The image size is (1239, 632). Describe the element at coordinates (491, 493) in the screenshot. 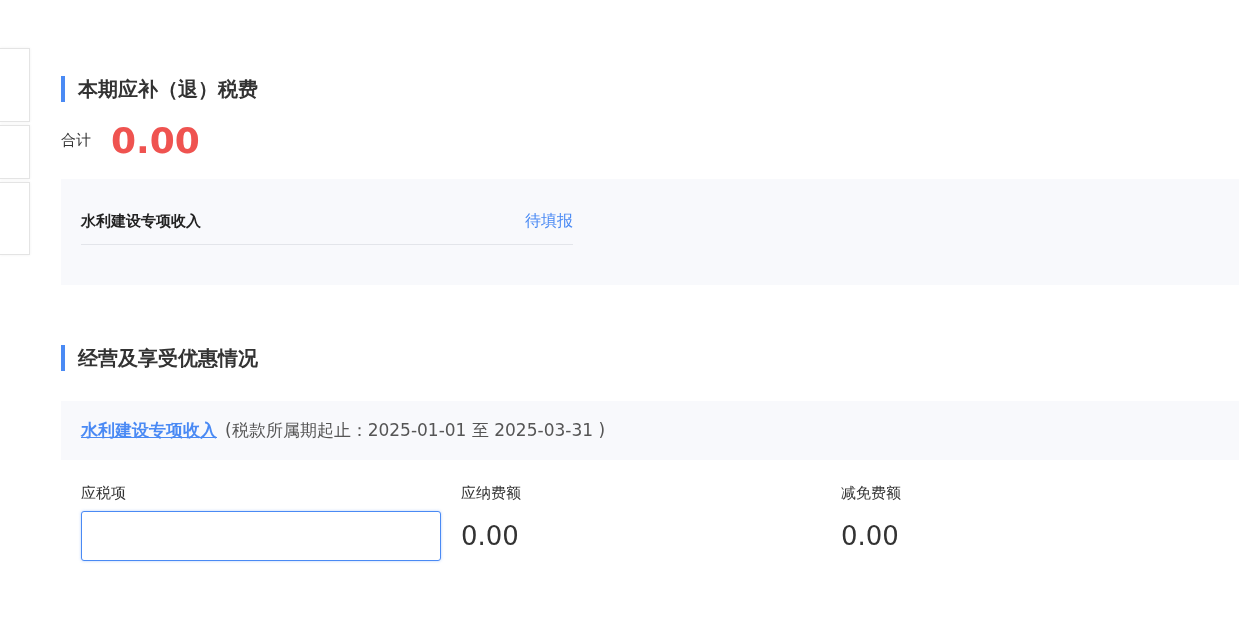

I see `field-label: 应纳费额` at that location.